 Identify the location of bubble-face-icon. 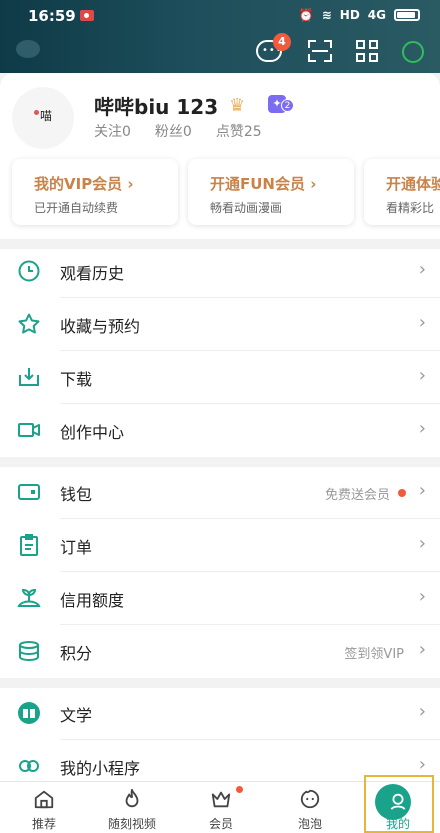
(310, 799).